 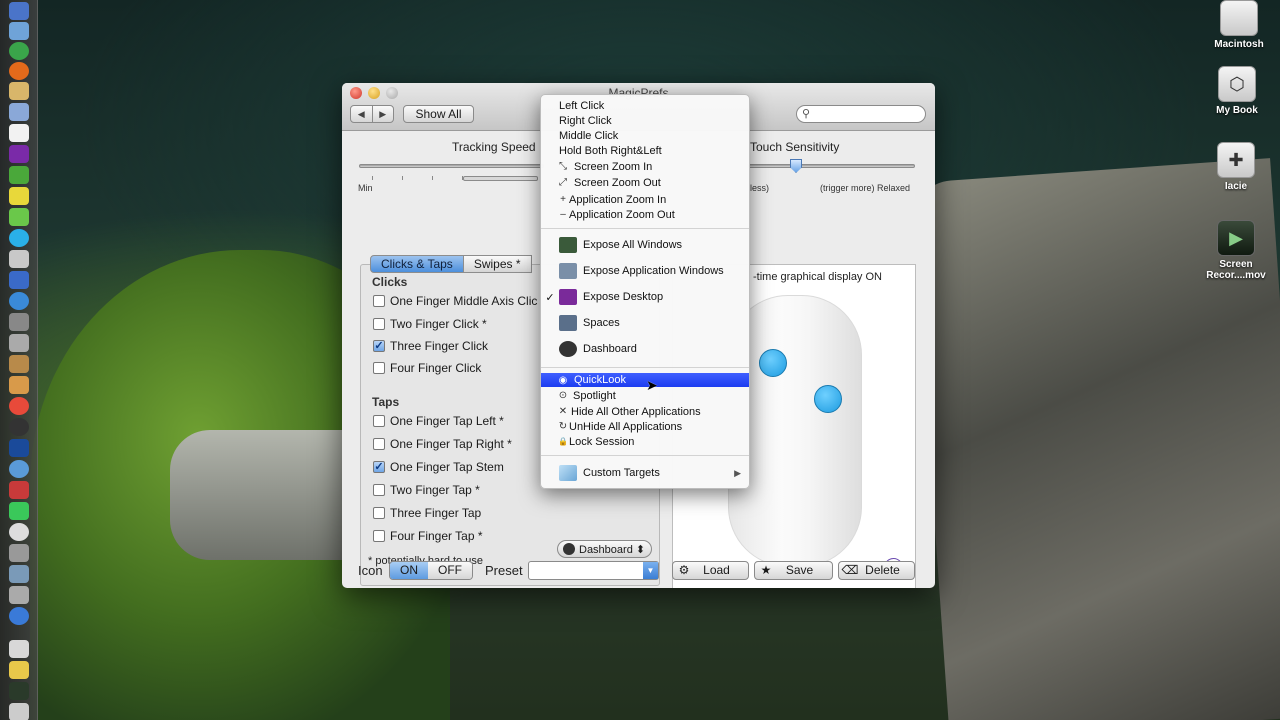 What do you see at coordinates (19, 616) in the screenshot?
I see `app-compass-icon` at bounding box center [19, 616].